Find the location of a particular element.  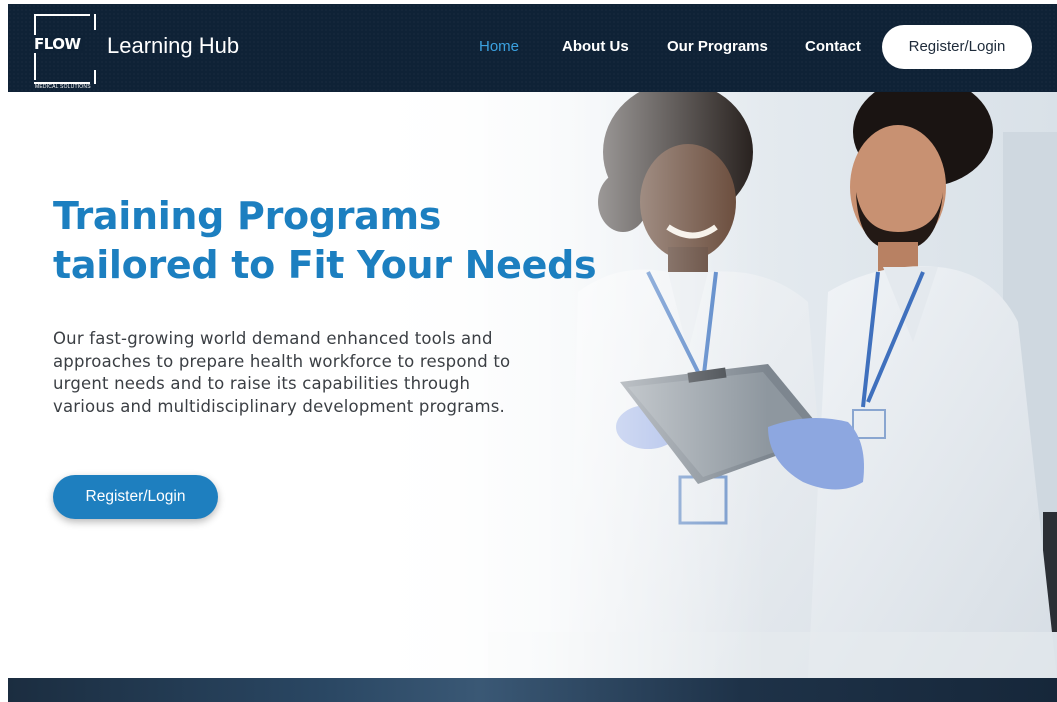

hero-title-line-1: Training Programs is located at coordinates (247, 216).